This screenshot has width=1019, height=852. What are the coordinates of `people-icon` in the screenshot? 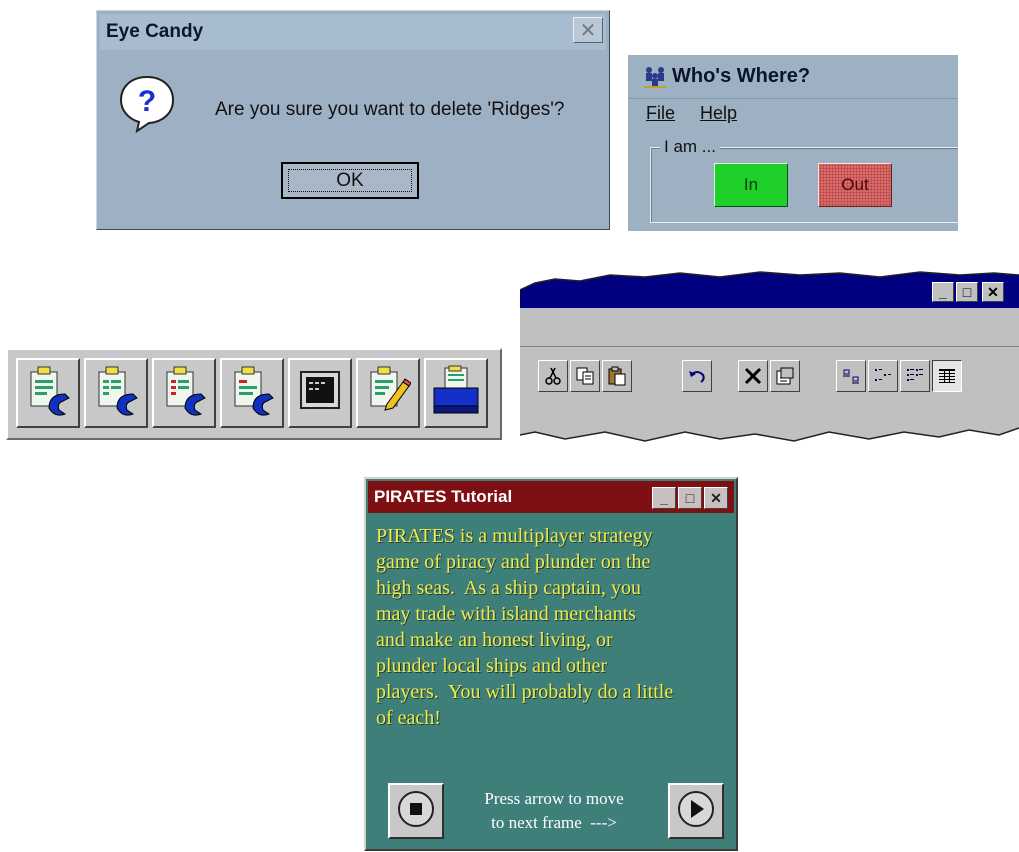 It's located at (655, 77).